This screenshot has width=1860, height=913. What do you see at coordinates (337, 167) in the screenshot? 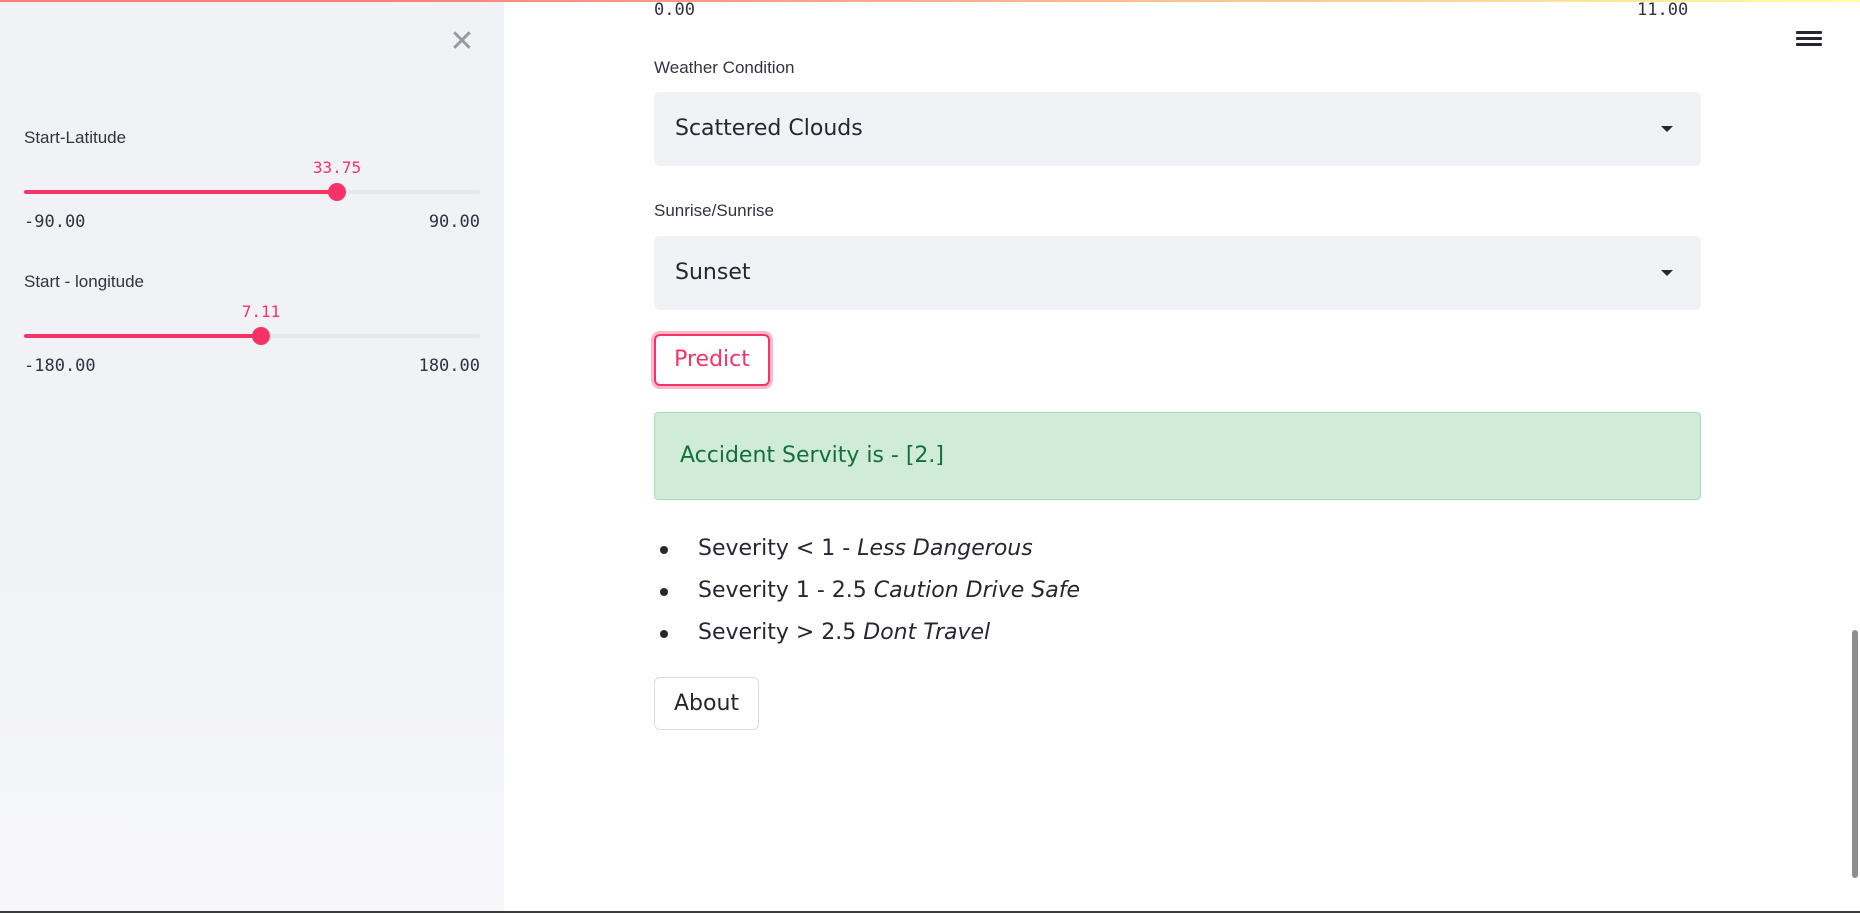
I see `slider-value: 33.75` at bounding box center [337, 167].